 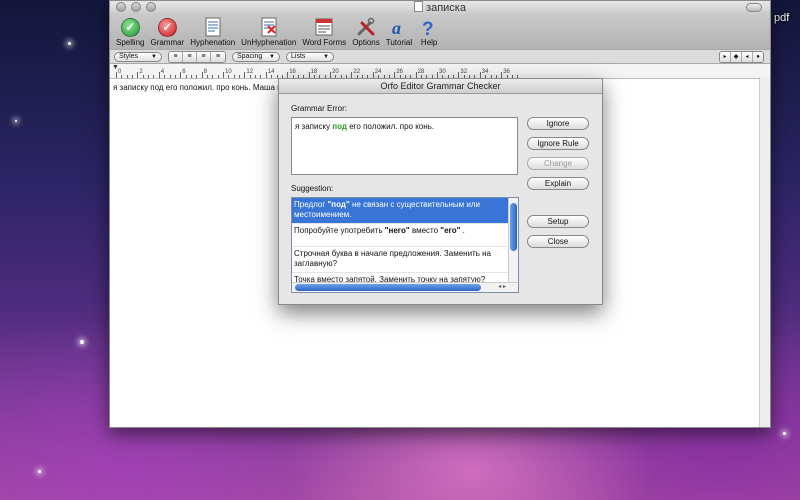 I want to click on hyphenation-icon, so click(x=213, y=27).